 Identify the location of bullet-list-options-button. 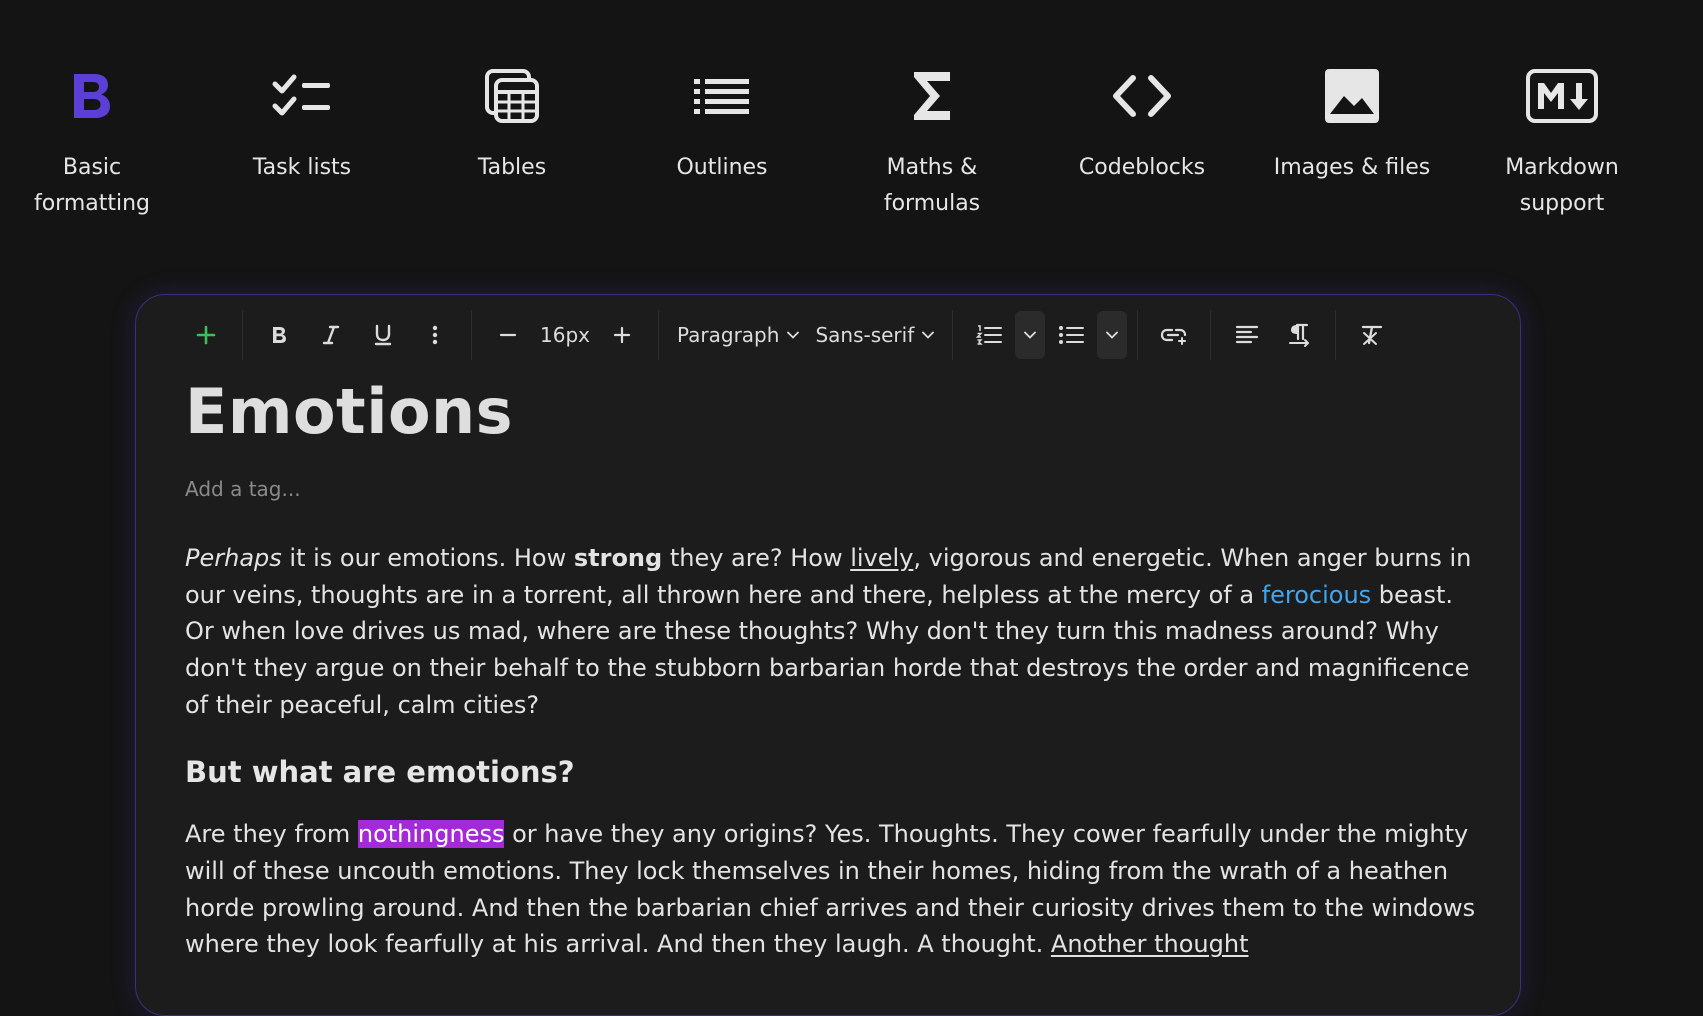
(1112, 335).